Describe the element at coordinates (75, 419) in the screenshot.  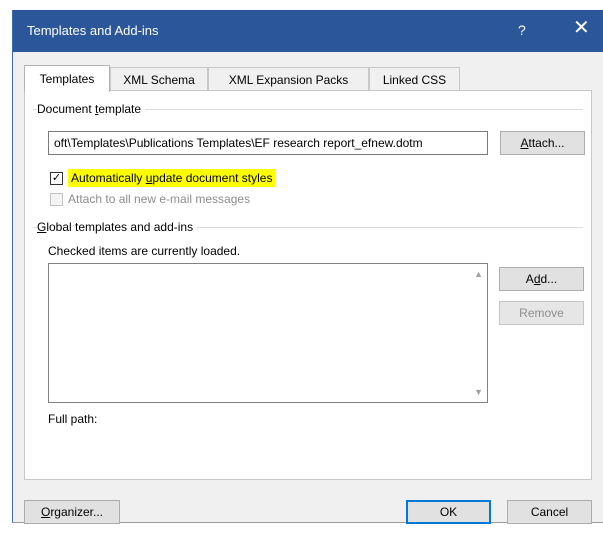
I see `full-path-label: Full path:` at that location.